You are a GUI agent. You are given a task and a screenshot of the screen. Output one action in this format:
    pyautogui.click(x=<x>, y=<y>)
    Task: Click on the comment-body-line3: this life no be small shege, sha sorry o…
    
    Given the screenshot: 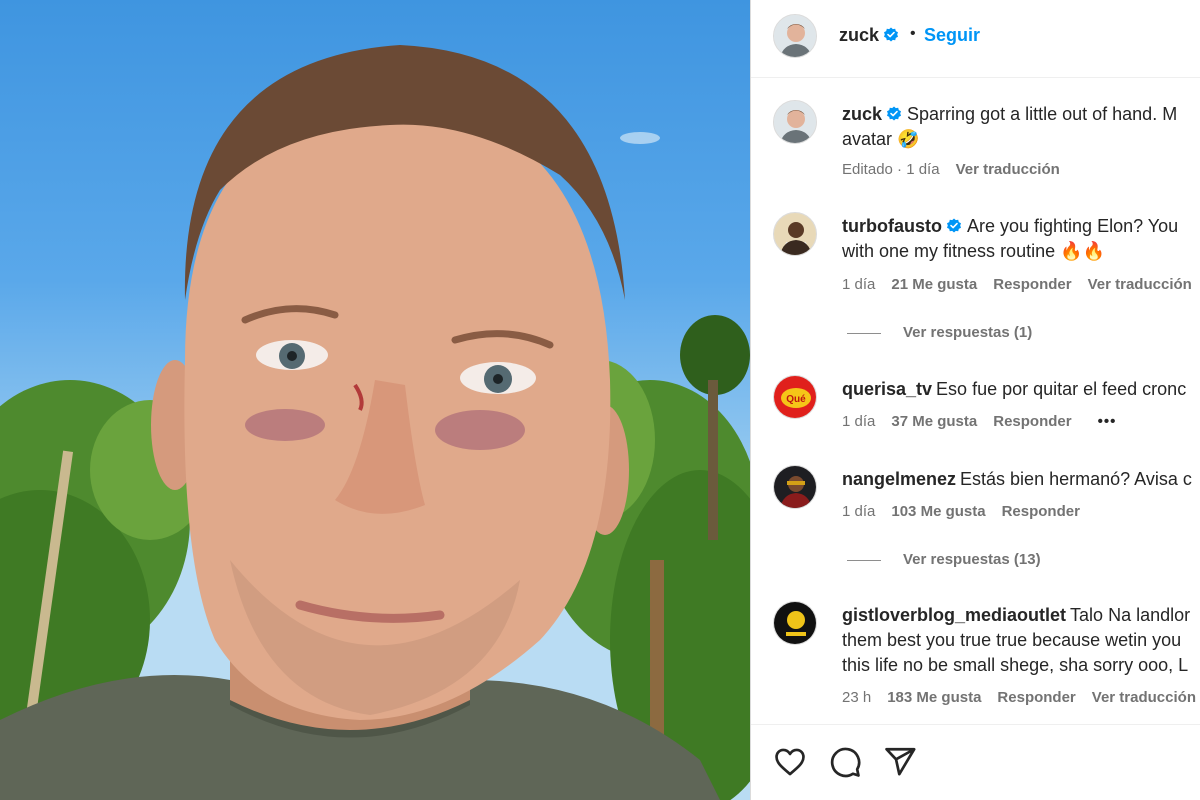 What is the action you would take?
    pyautogui.click(x=1015, y=665)
    